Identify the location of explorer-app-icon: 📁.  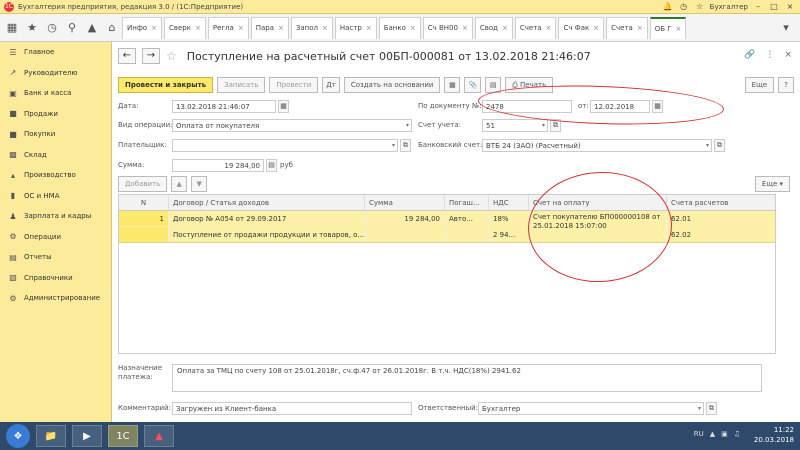
(51, 436).